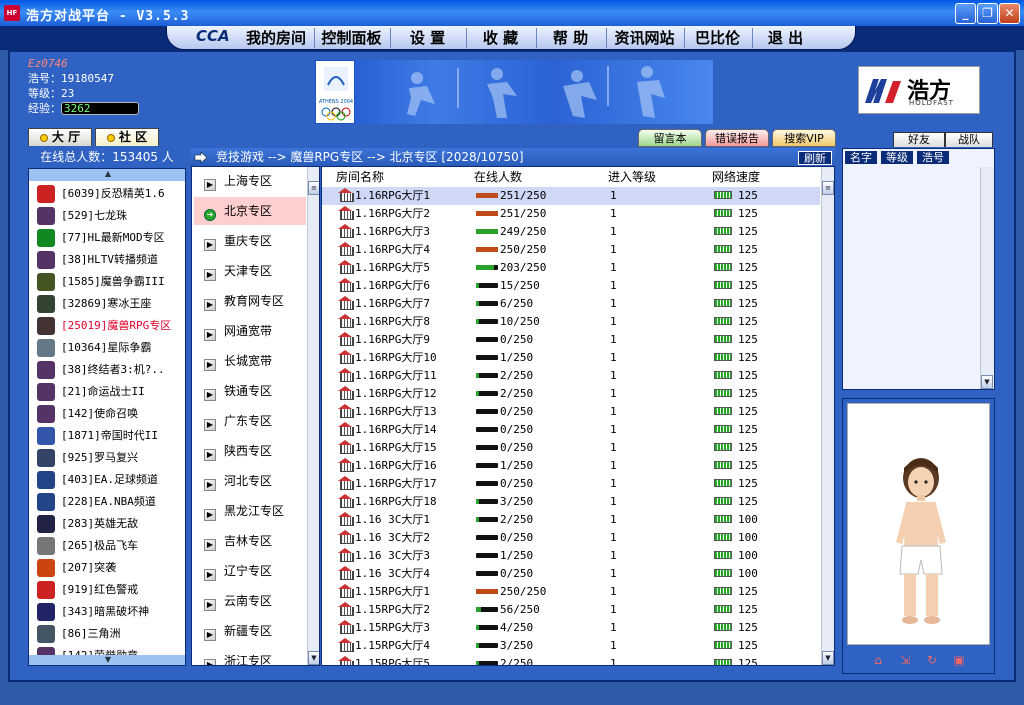 The height and width of the screenshot is (705, 1024). I want to click on minimize-button: _, so click(965, 13).